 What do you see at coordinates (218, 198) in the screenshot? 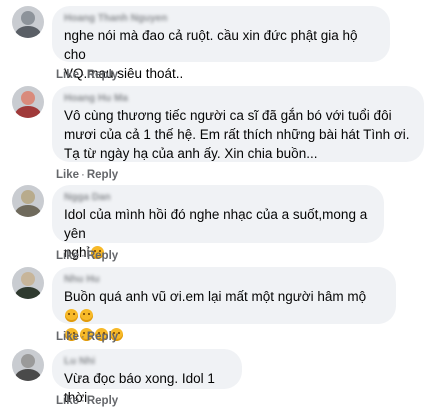
I see `commenter-name: Ngga Dan` at bounding box center [218, 198].